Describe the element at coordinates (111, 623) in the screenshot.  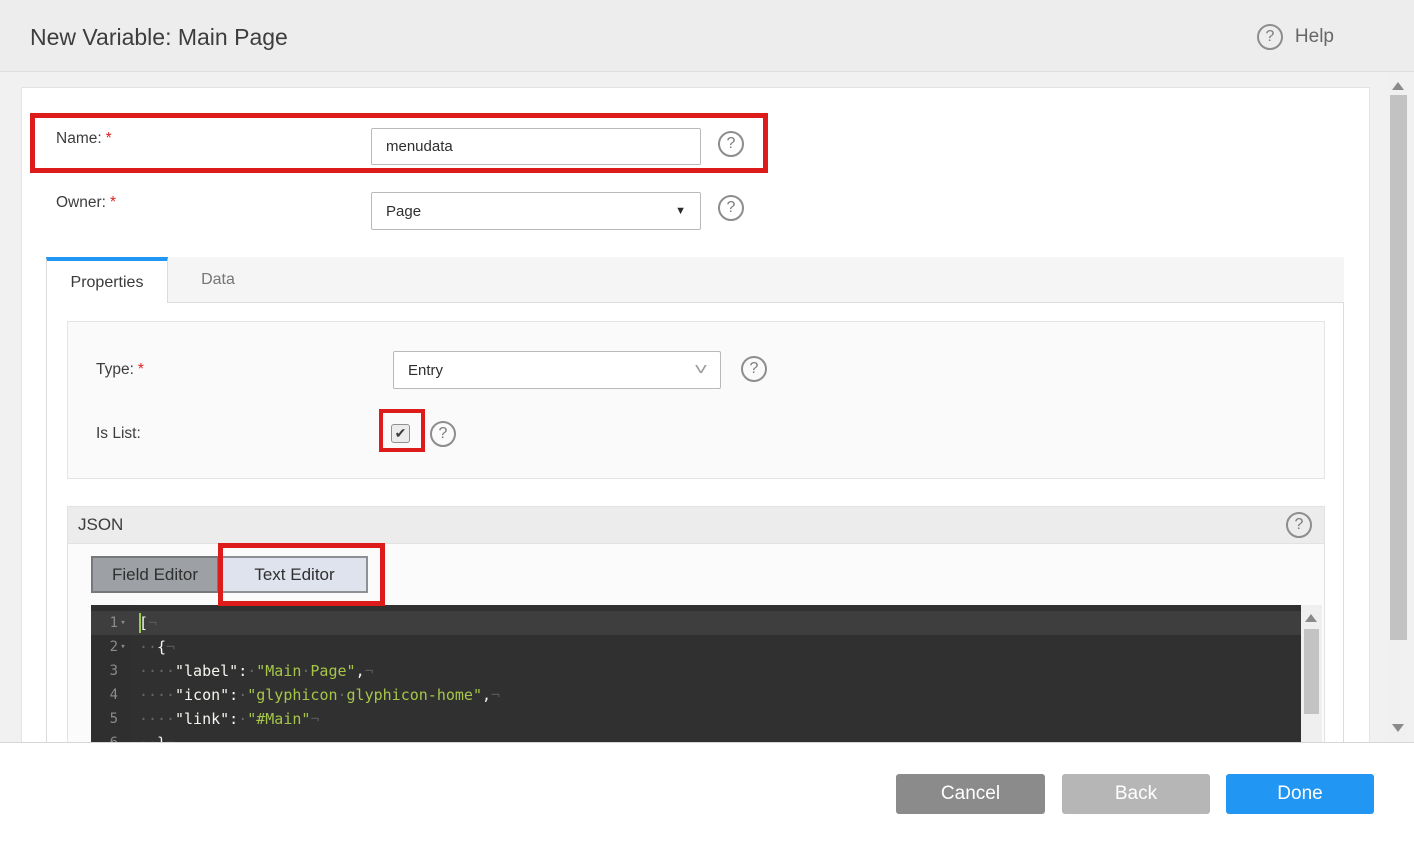
I see `gutter-line-number: 1 ▾` at that location.